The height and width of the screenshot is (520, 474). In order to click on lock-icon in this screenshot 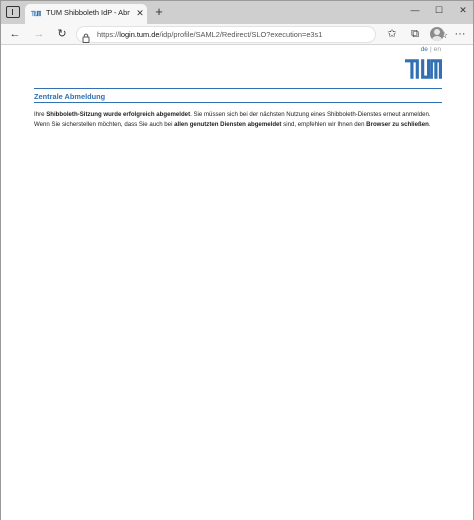, I will do `click(86, 36)`.